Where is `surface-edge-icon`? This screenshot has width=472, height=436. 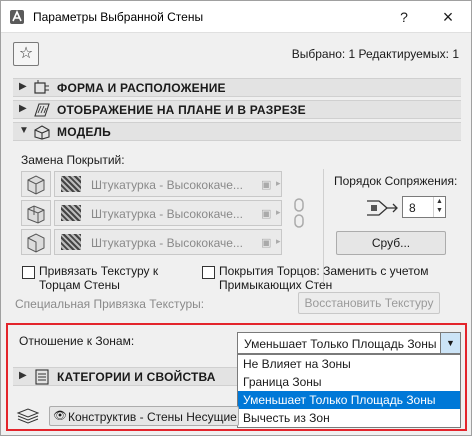
surface-edge-icon is located at coordinates (36, 213).